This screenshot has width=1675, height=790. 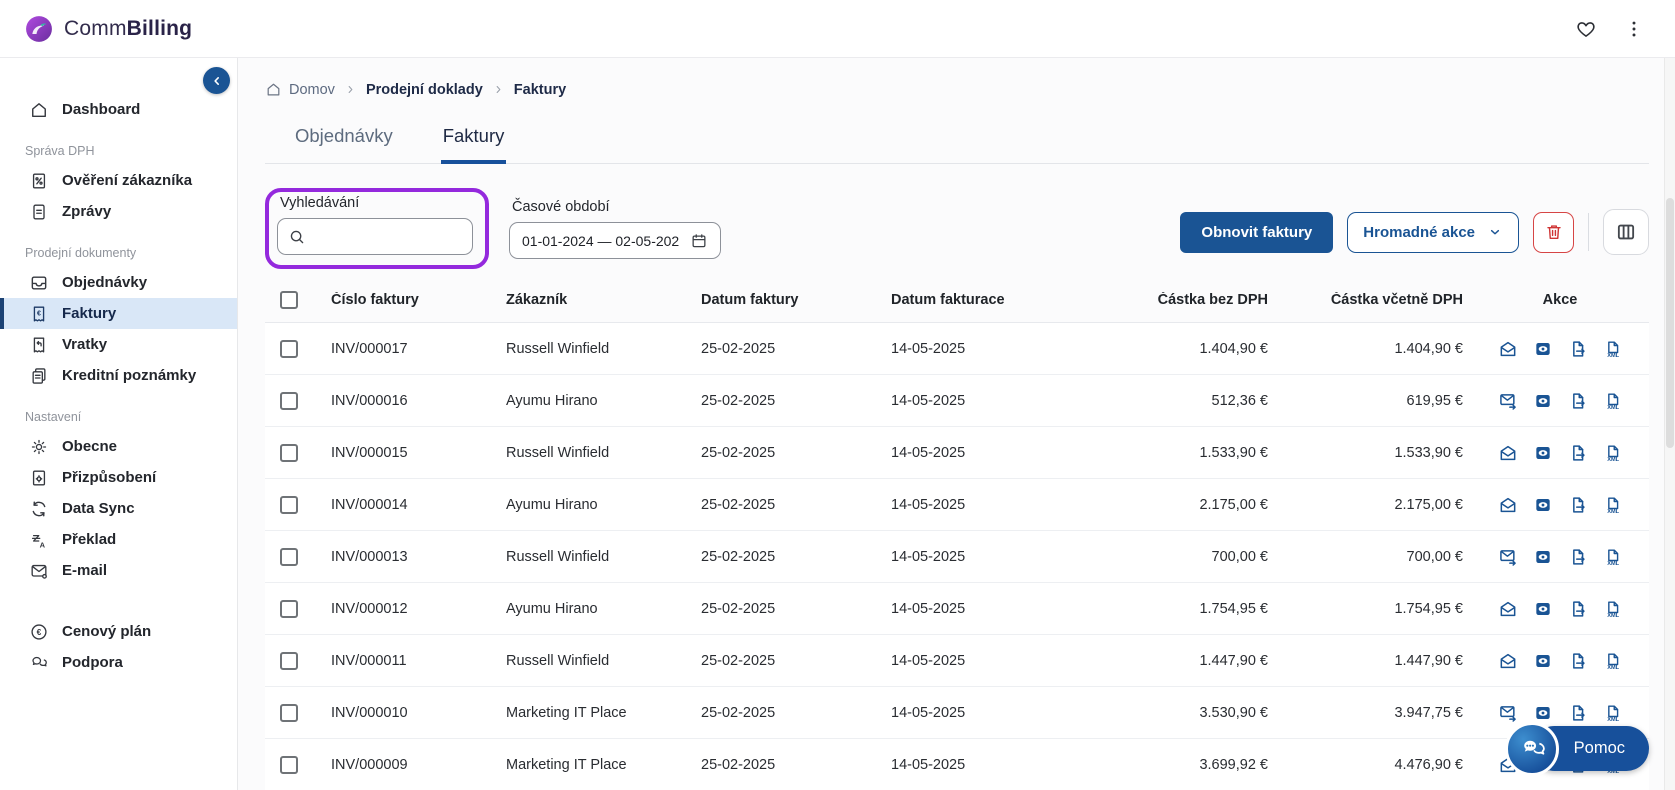 What do you see at coordinates (1613, 564) in the screenshot?
I see `svg-text: XML` at bounding box center [1613, 564].